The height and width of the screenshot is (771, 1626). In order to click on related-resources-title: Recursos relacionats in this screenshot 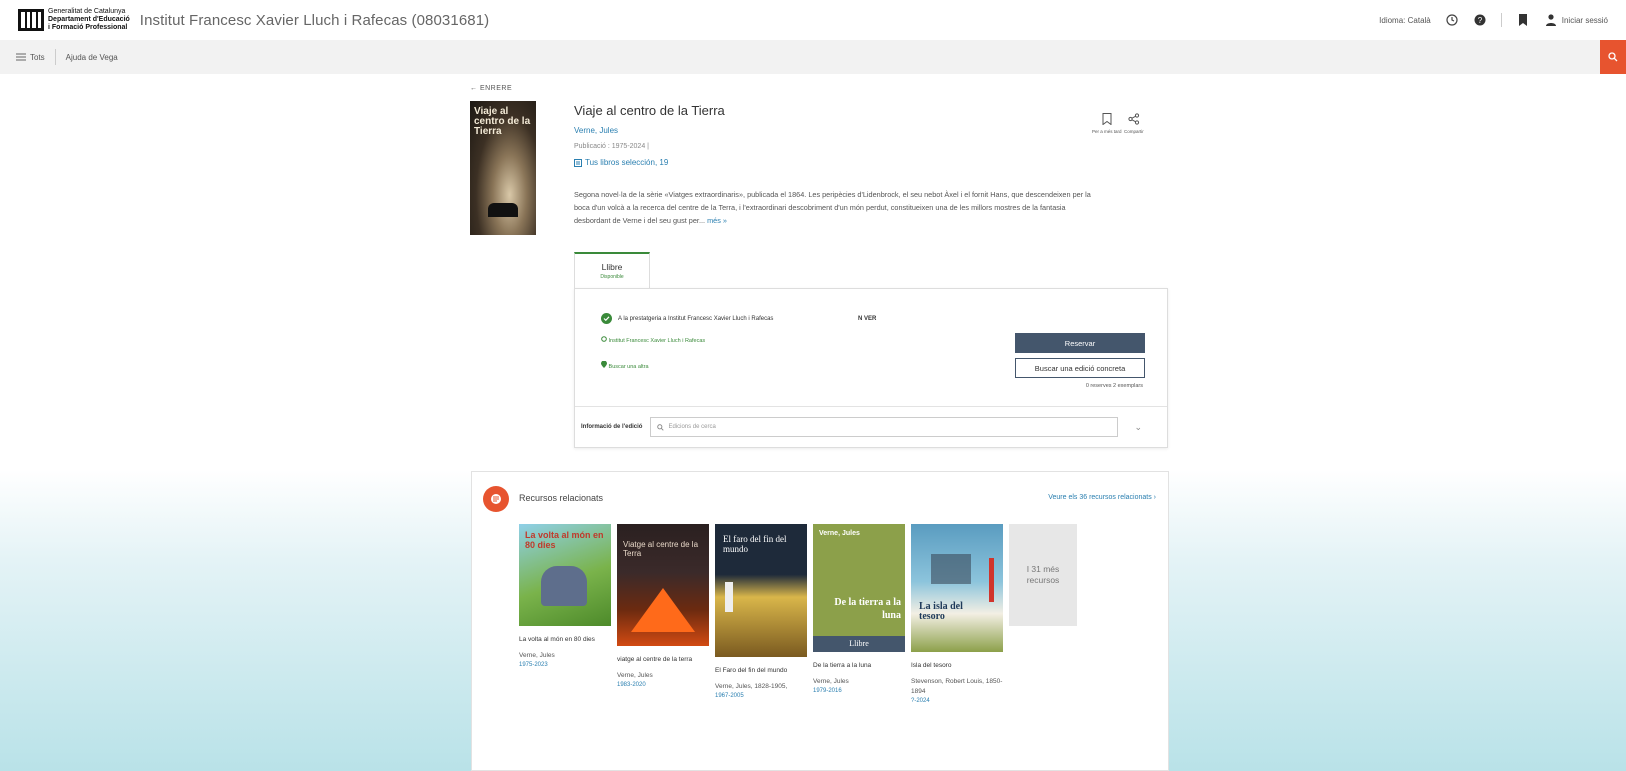, I will do `click(561, 498)`.